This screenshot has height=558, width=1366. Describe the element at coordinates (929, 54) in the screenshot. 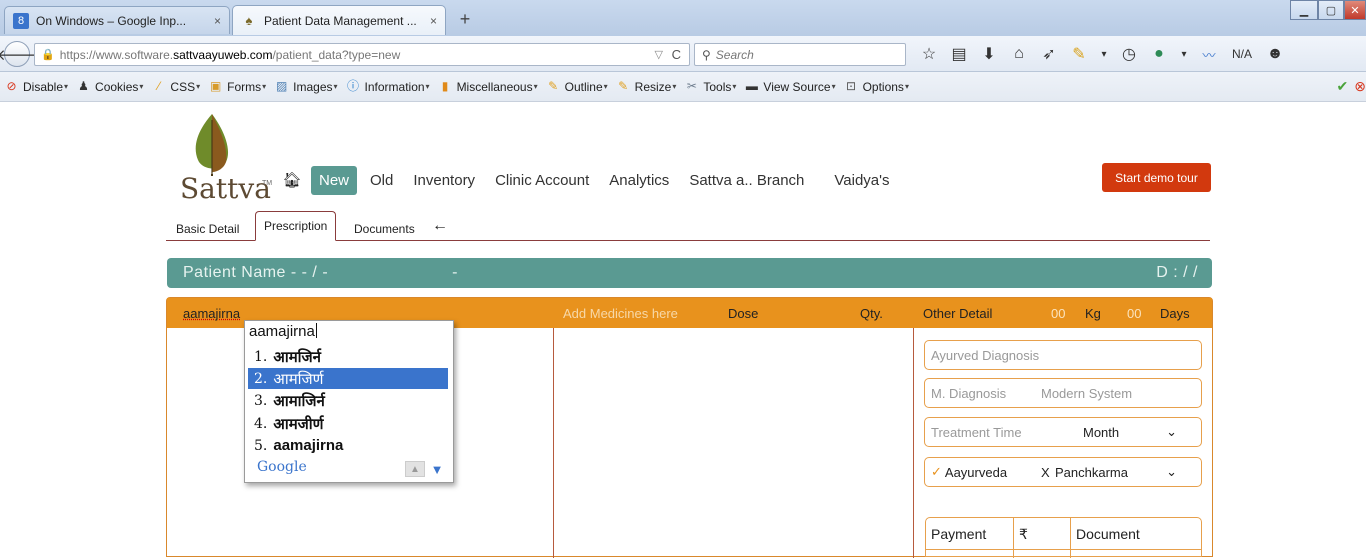

I see `bookmark-star-icon: ☆` at that location.